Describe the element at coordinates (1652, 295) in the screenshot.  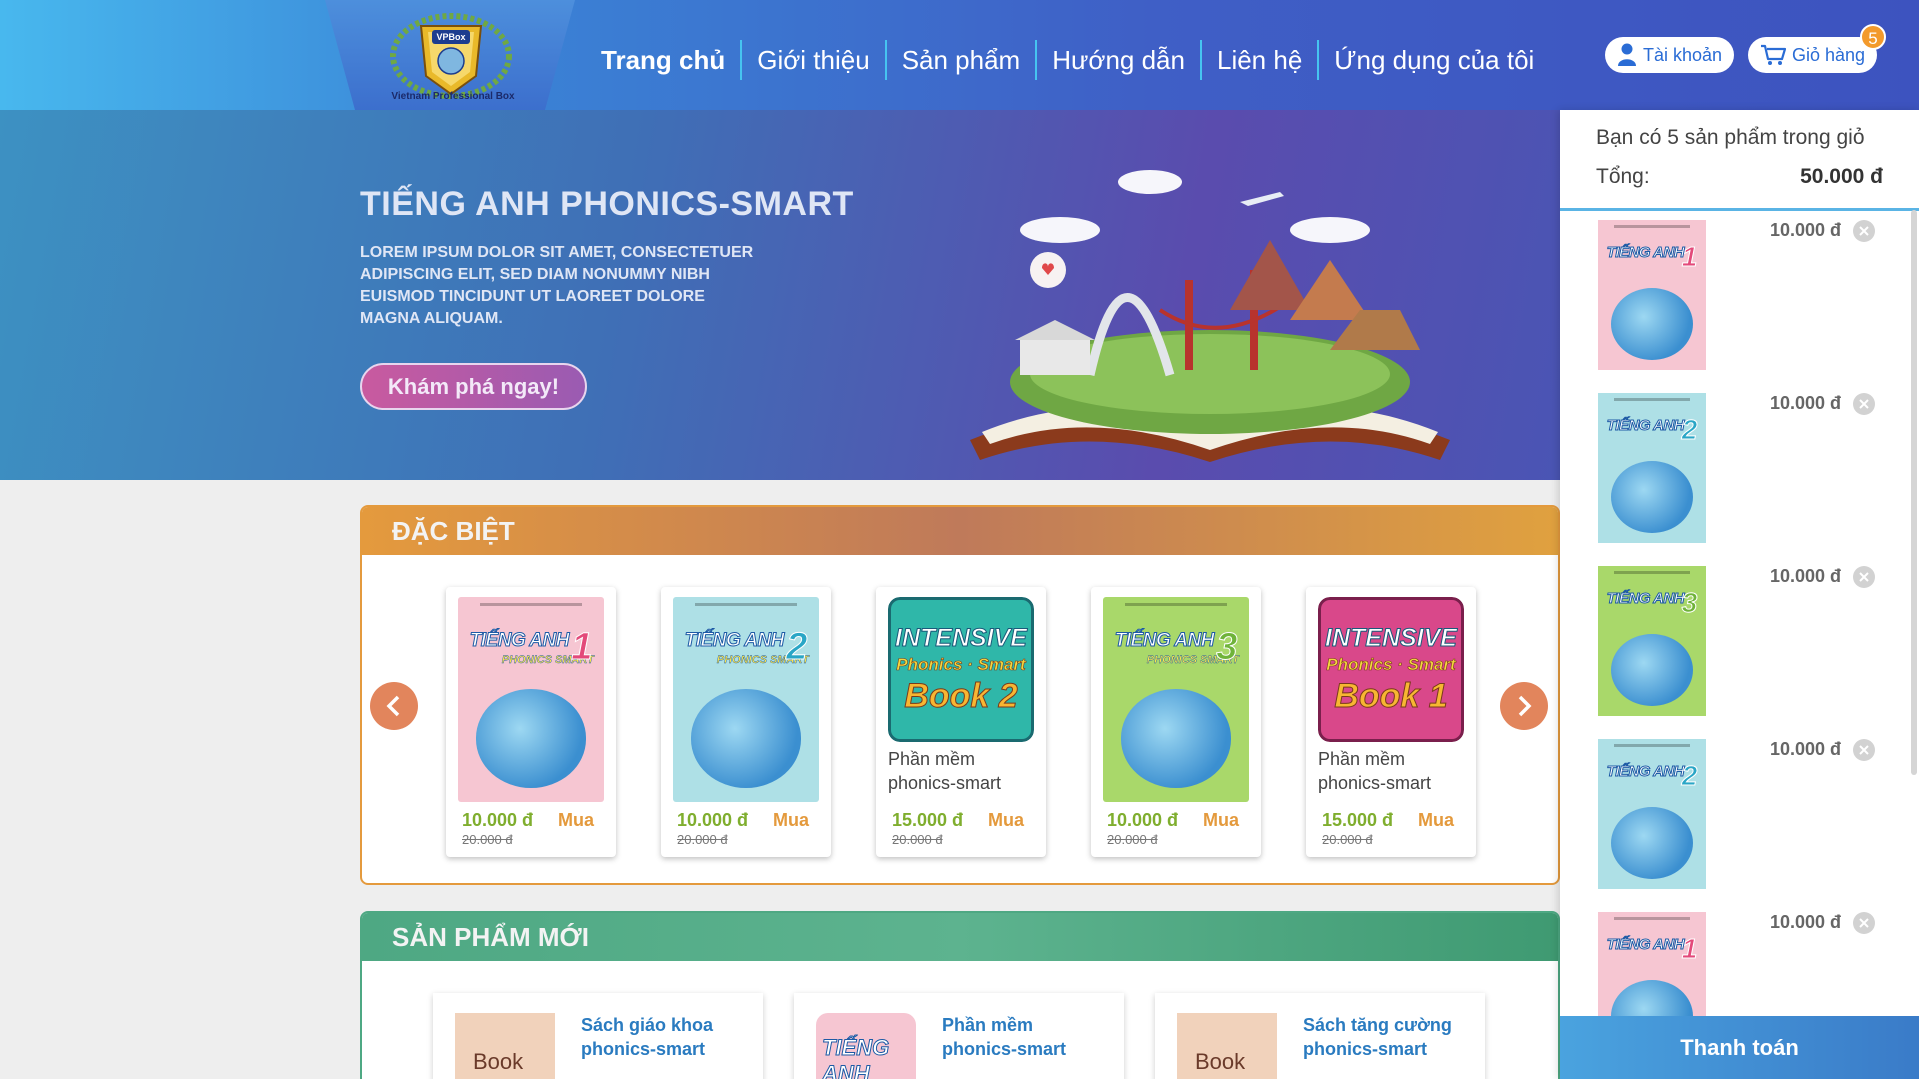
I see `book-cover: TIẾNG ANH 1` at that location.